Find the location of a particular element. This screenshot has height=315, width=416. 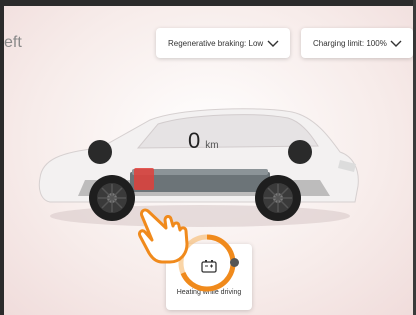

battery-heated-segment is located at coordinates (144, 179).